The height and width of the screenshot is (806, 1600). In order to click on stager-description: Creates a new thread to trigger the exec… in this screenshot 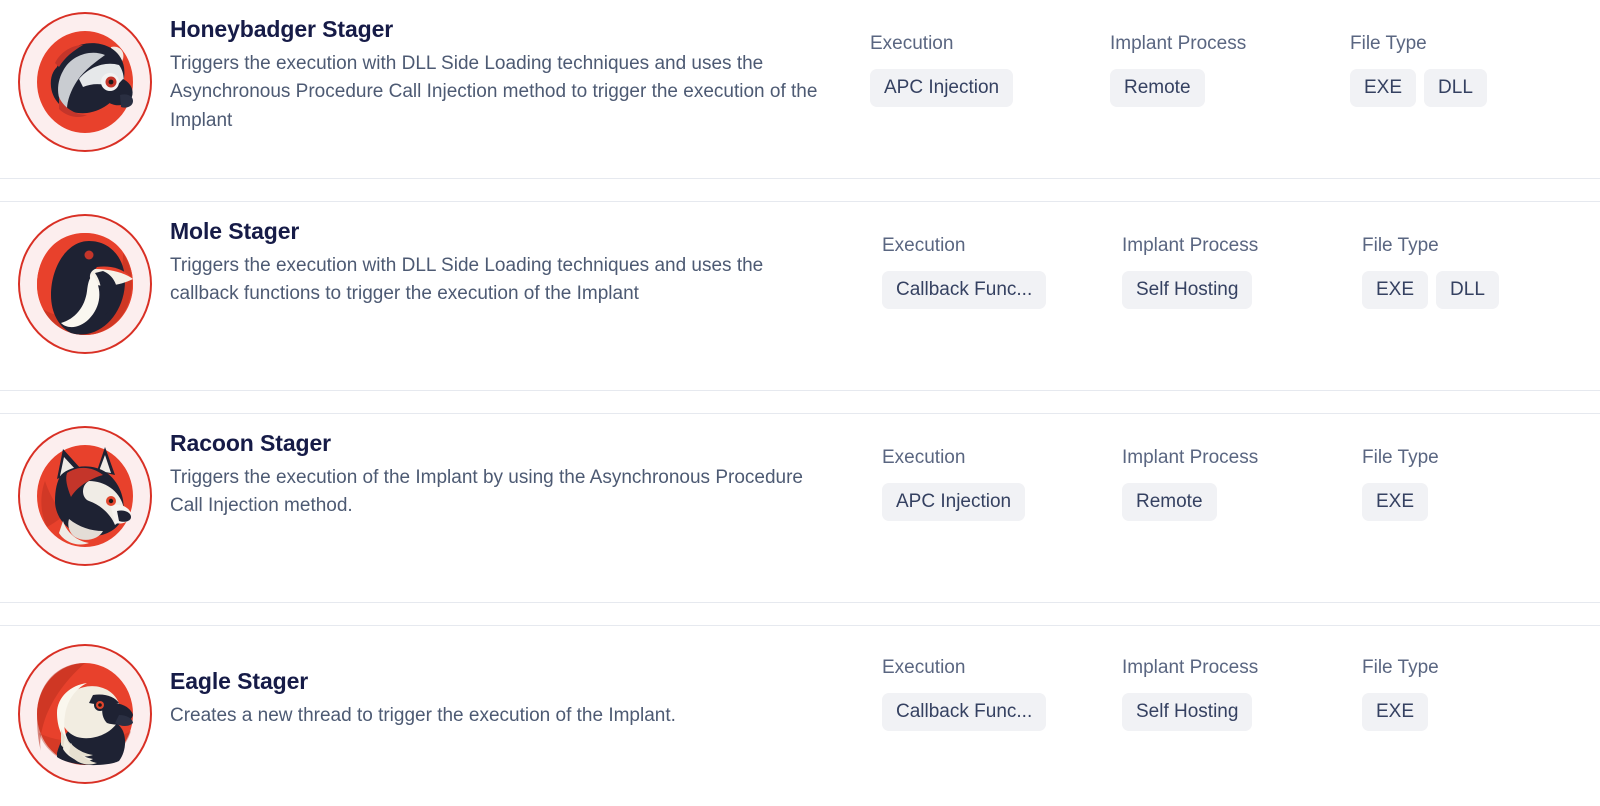, I will do `click(423, 715)`.